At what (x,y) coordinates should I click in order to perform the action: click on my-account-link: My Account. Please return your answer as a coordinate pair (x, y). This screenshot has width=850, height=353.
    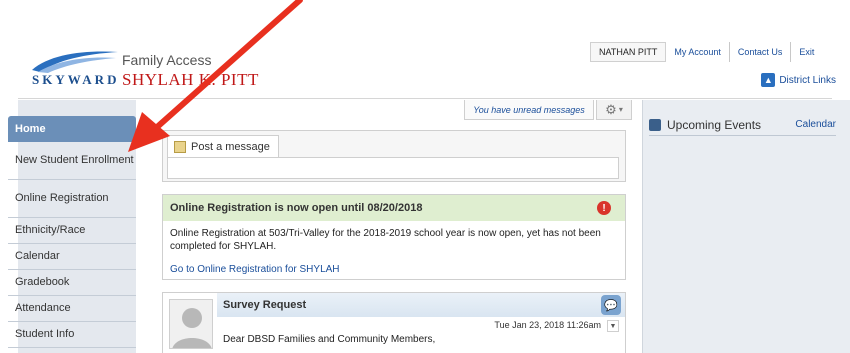
    Looking at the image, I should click on (697, 52).